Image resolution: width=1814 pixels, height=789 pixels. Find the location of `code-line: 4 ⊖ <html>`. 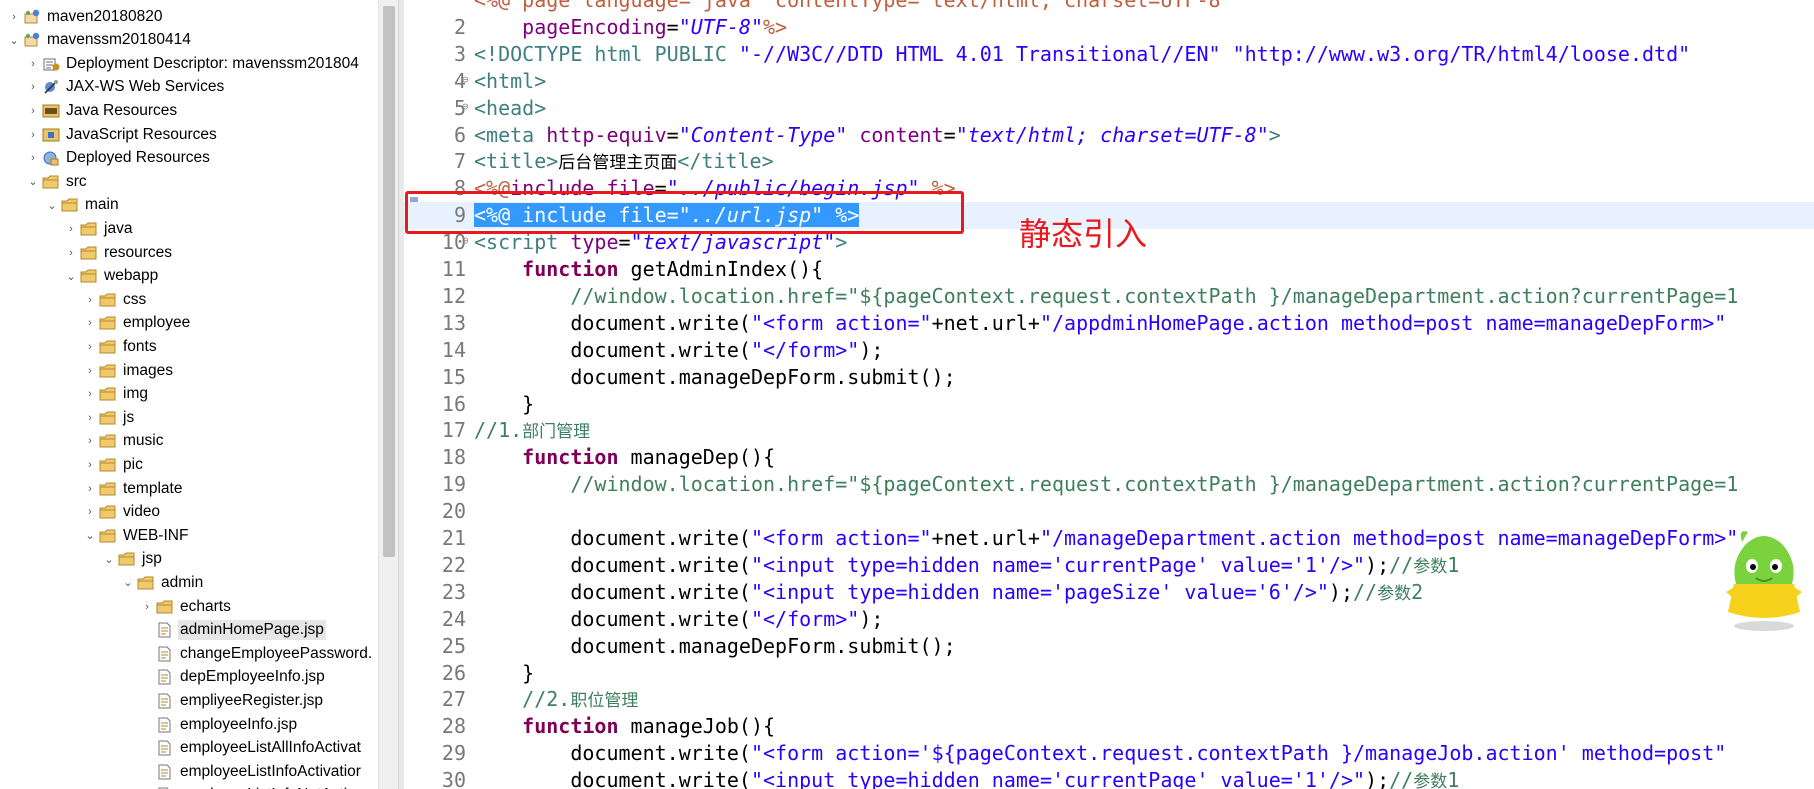

code-line: 4 ⊖ <html> is located at coordinates (1109, 81).